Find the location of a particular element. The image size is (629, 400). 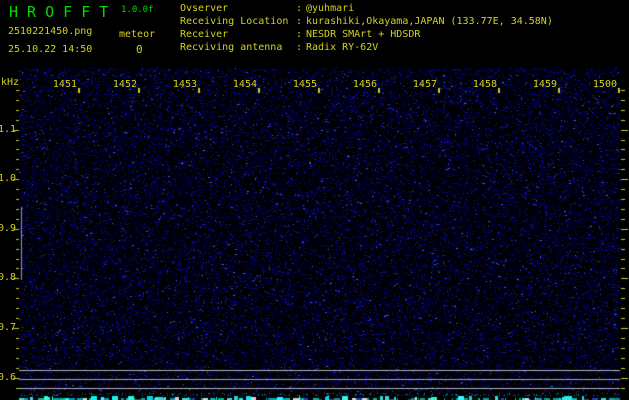

freq-axis-label: 1.0 is located at coordinates (8, 178).